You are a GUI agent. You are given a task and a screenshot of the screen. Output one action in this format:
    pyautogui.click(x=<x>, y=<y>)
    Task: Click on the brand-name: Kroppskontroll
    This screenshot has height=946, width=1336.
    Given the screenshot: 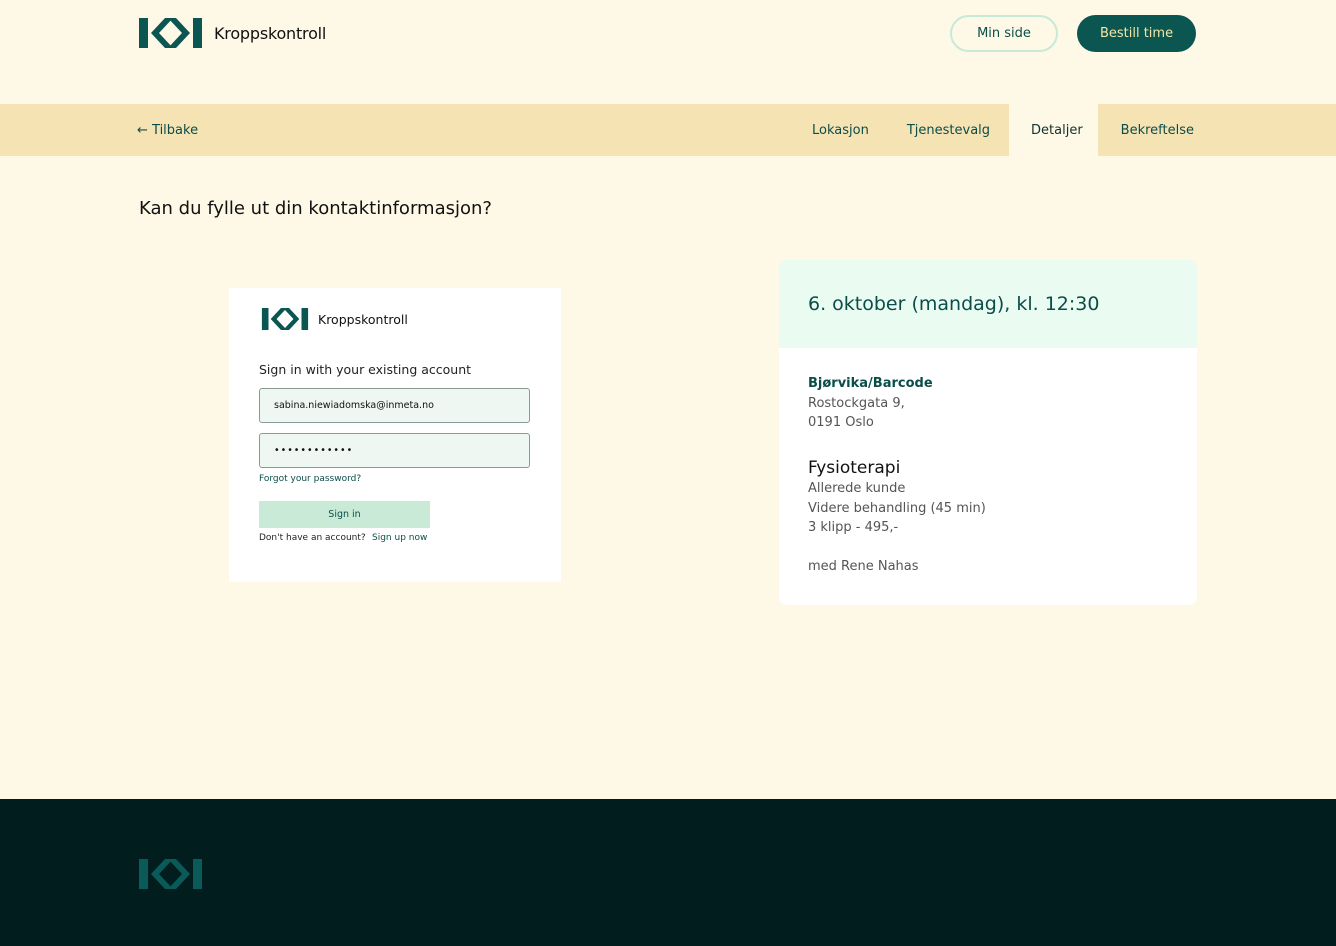 What is the action you would take?
    pyautogui.click(x=270, y=33)
    